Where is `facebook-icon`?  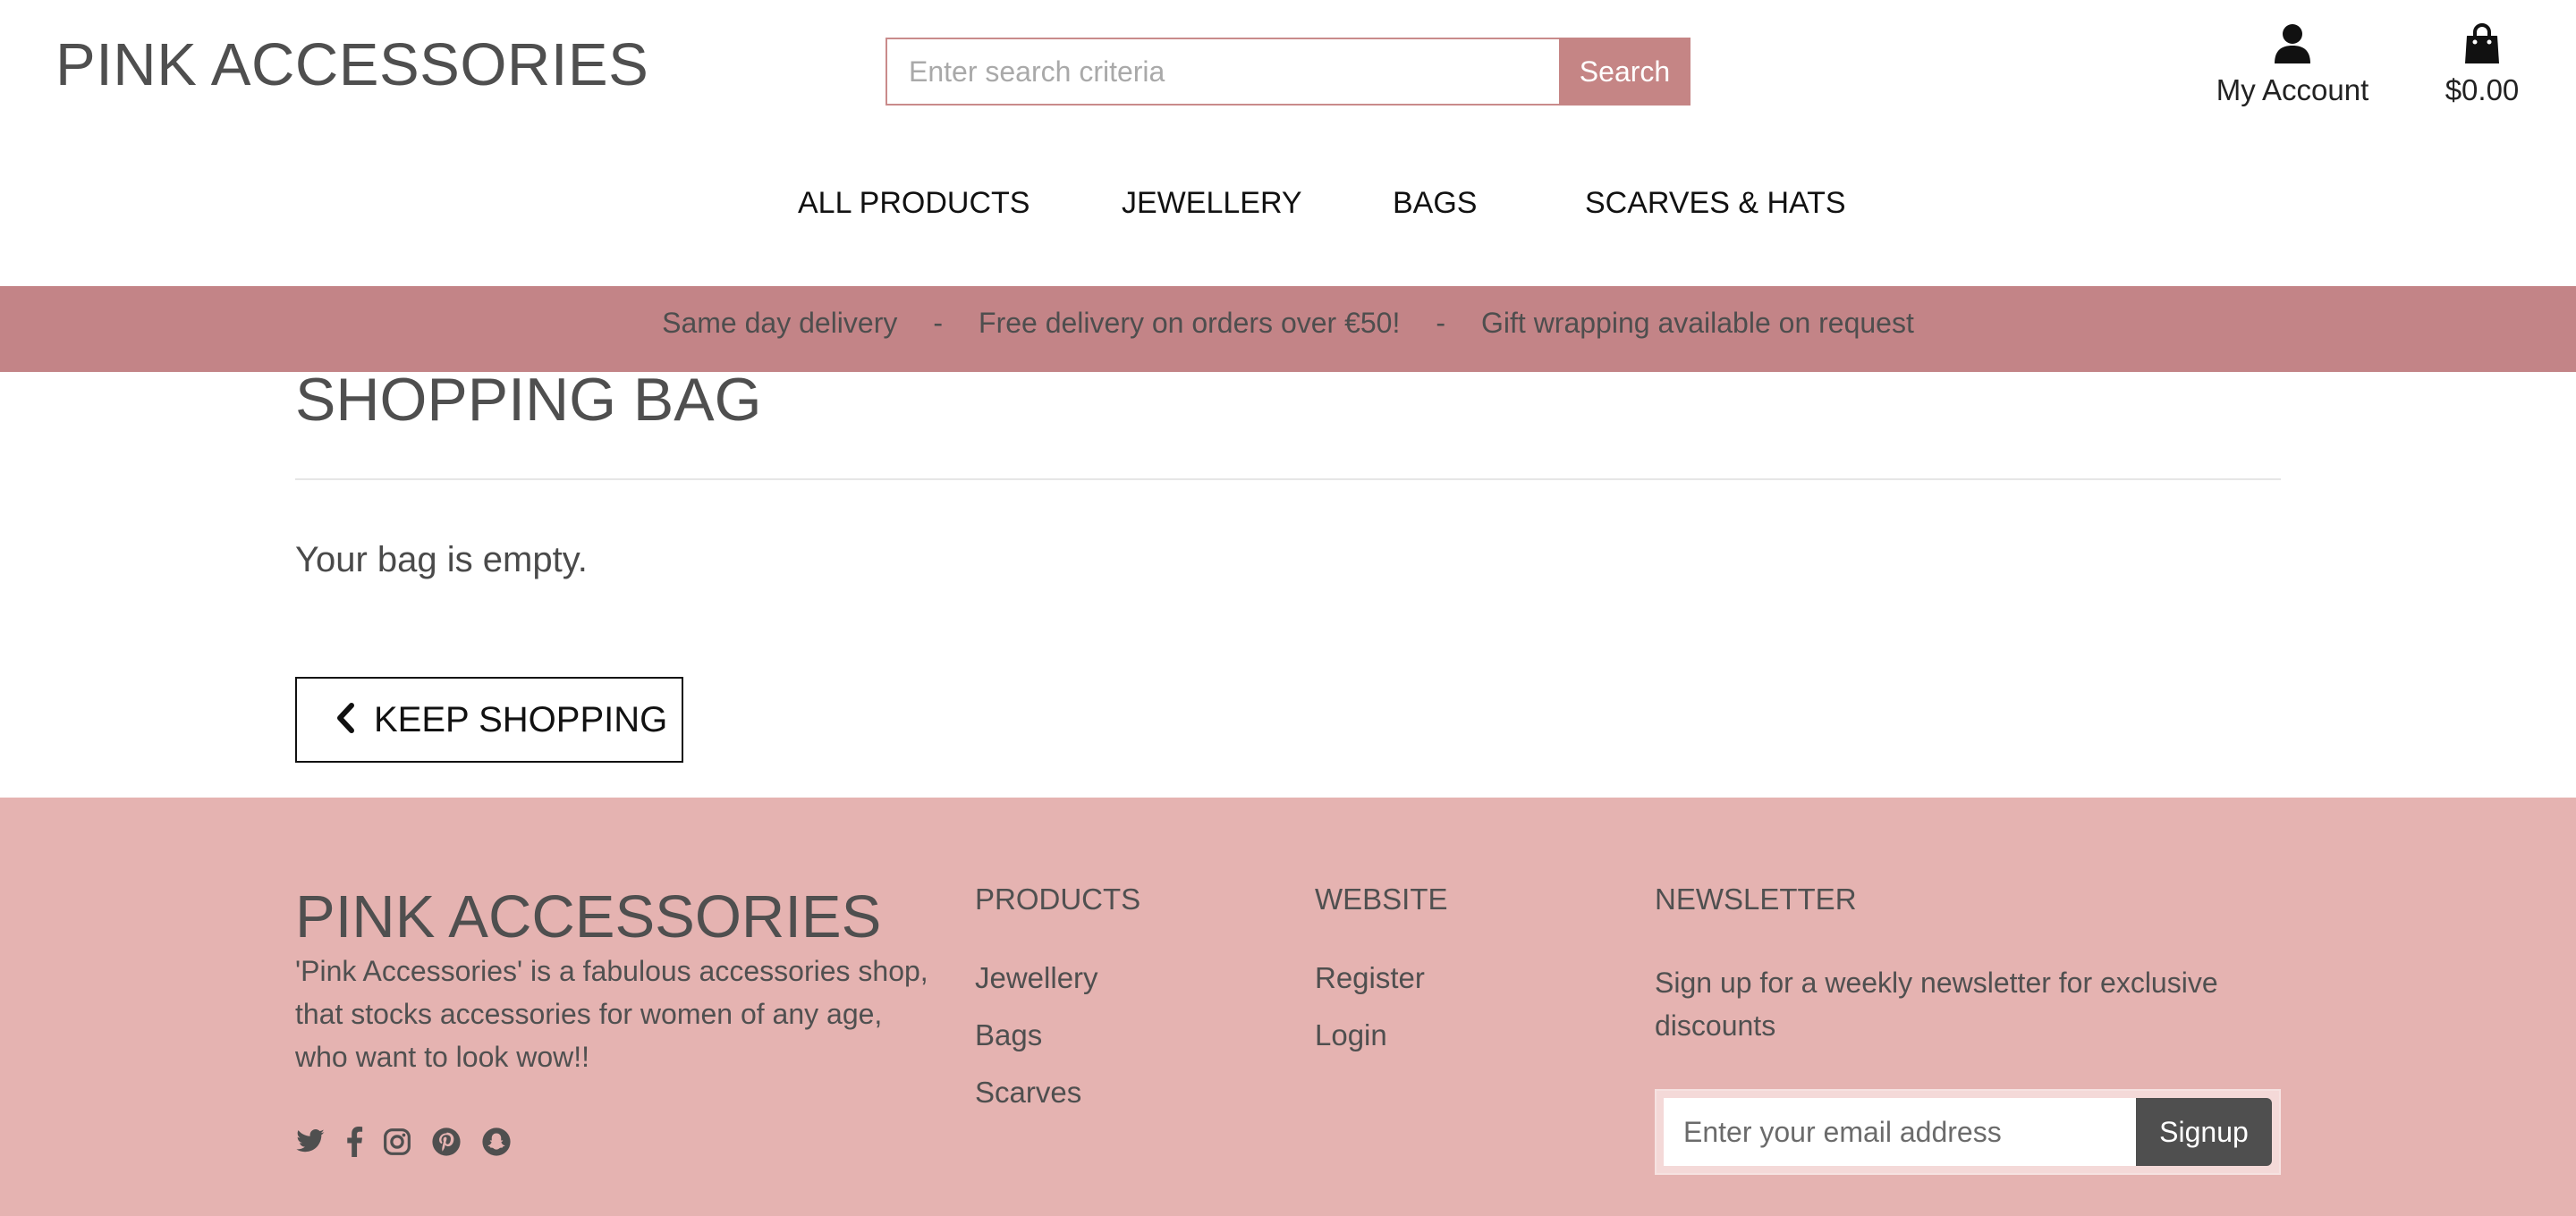 facebook-icon is located at coordinates (354, 1142).